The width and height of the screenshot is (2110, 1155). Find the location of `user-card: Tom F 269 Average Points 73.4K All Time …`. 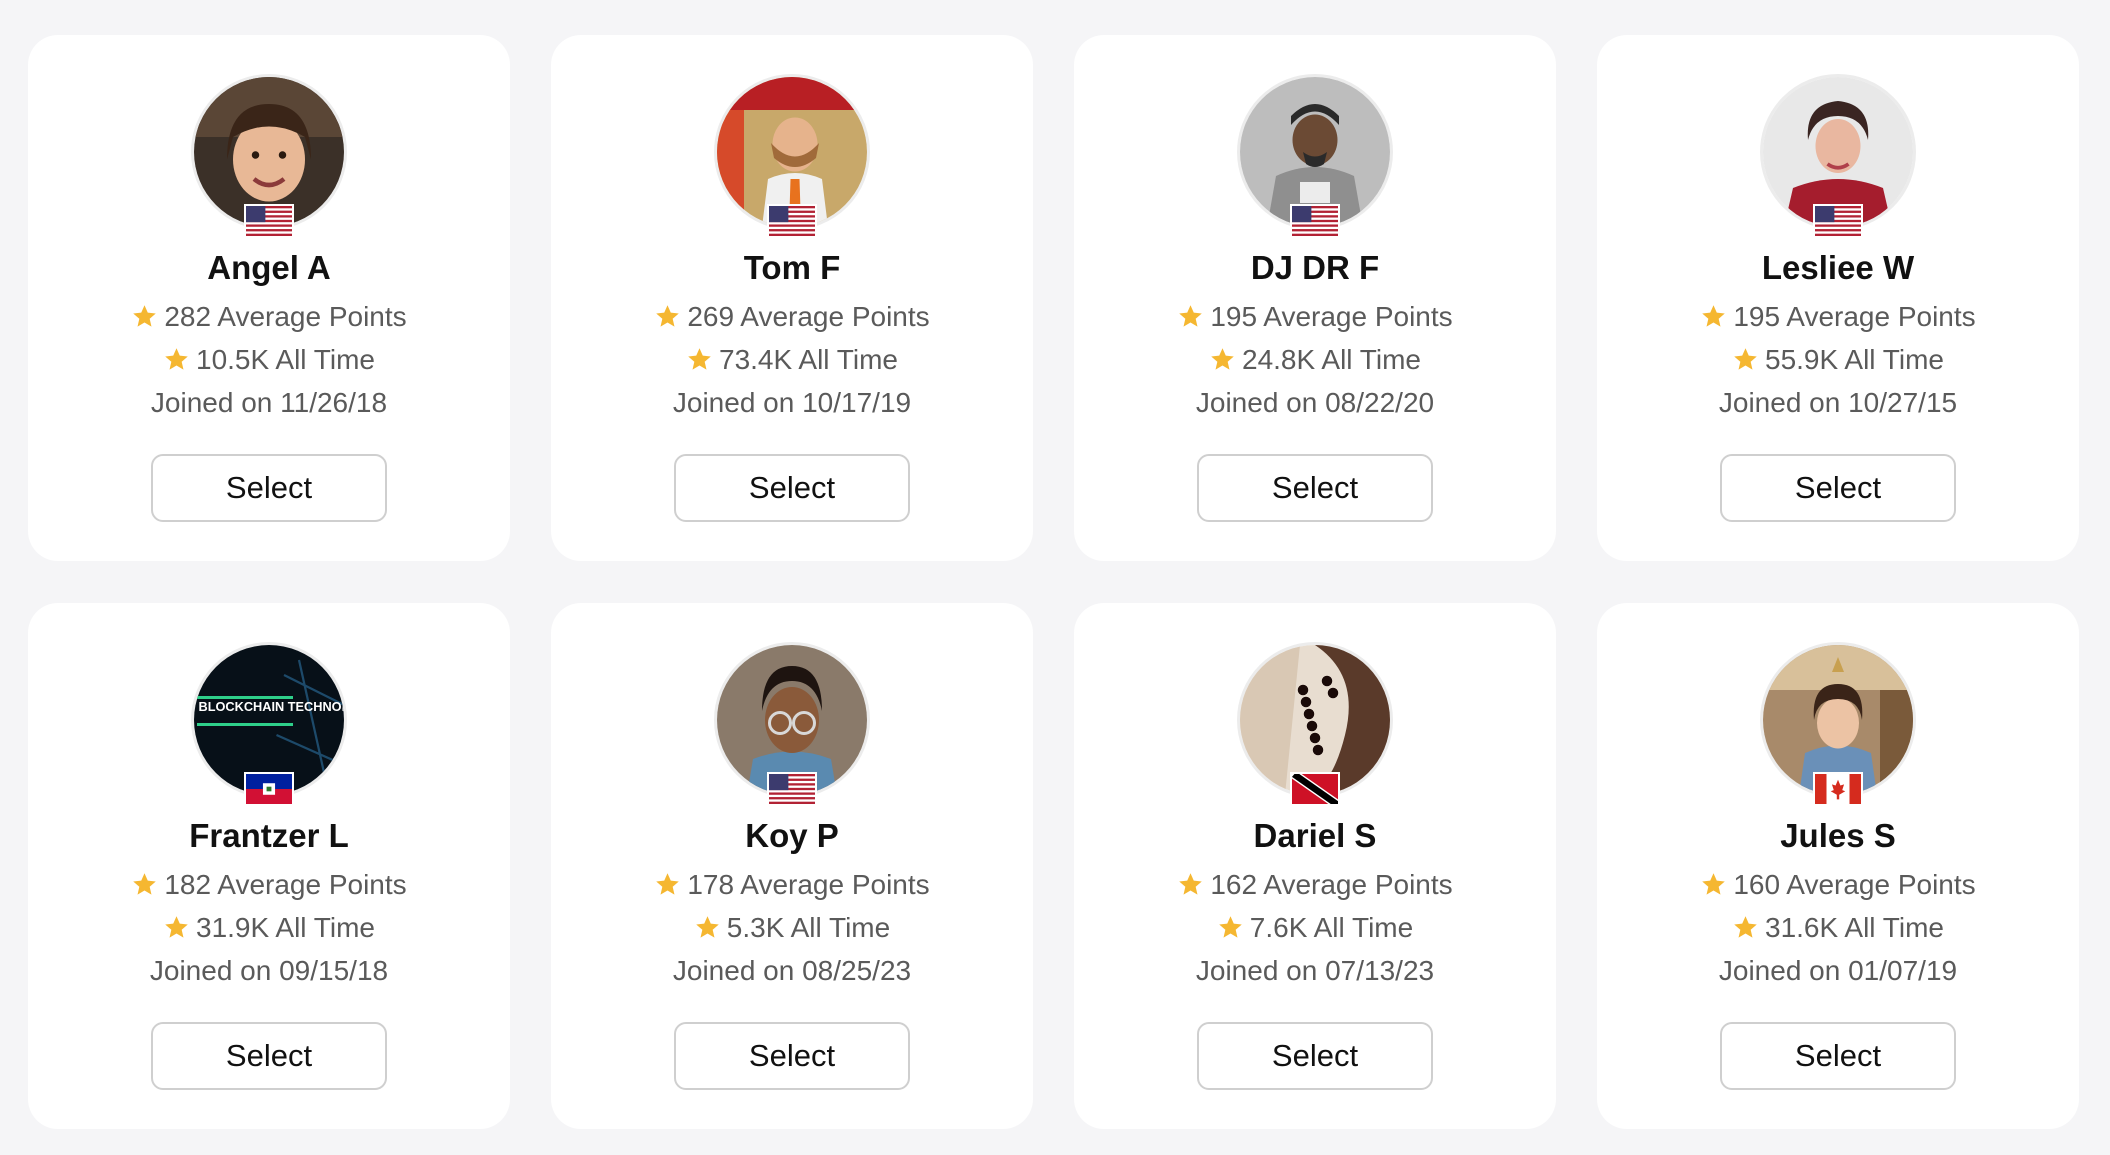

user-card: Tom F 269 Average Points 73.4K All Time … is located at coordinates (792, 298).